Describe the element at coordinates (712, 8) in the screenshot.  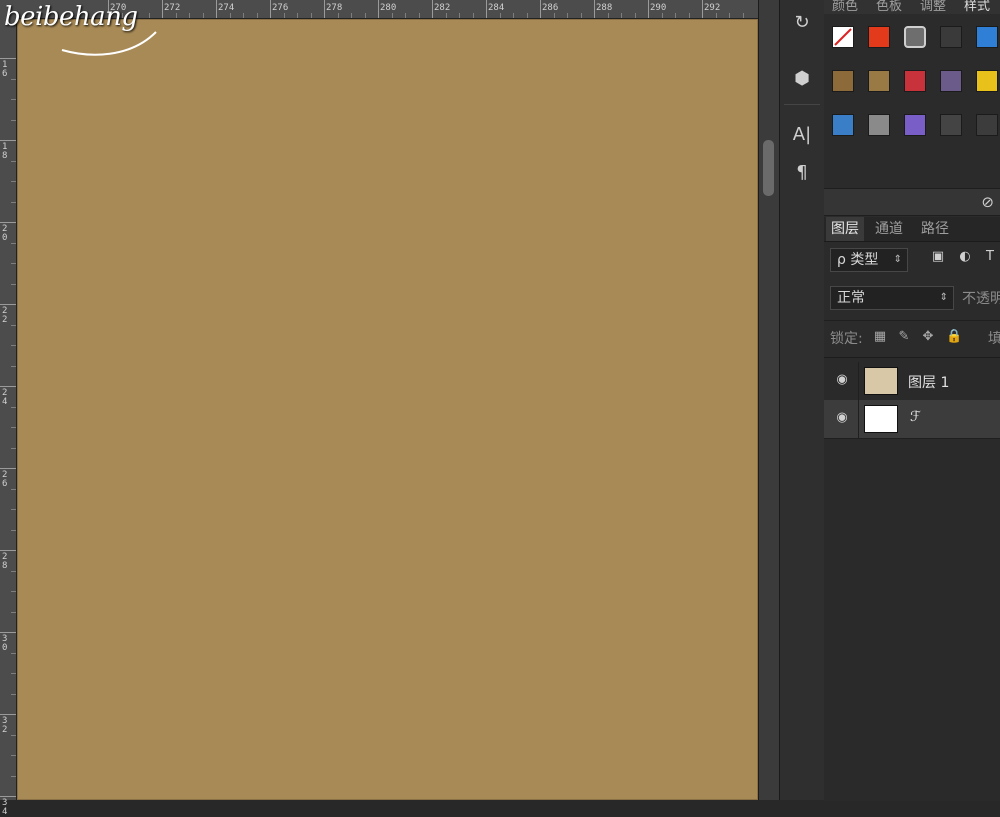
I see `ruler-tick-label: 292` at that location.